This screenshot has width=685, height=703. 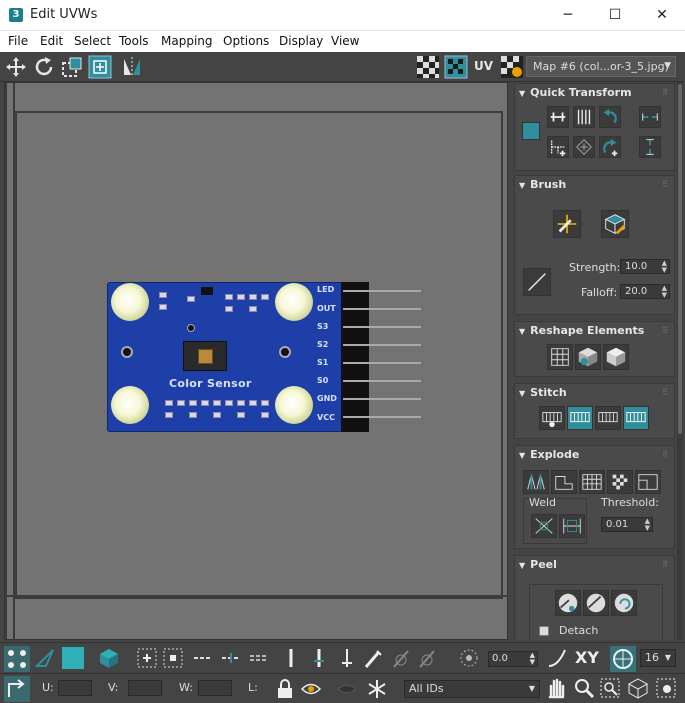 I want to click on falloff-curve-icon, so click(x=537, y=282).